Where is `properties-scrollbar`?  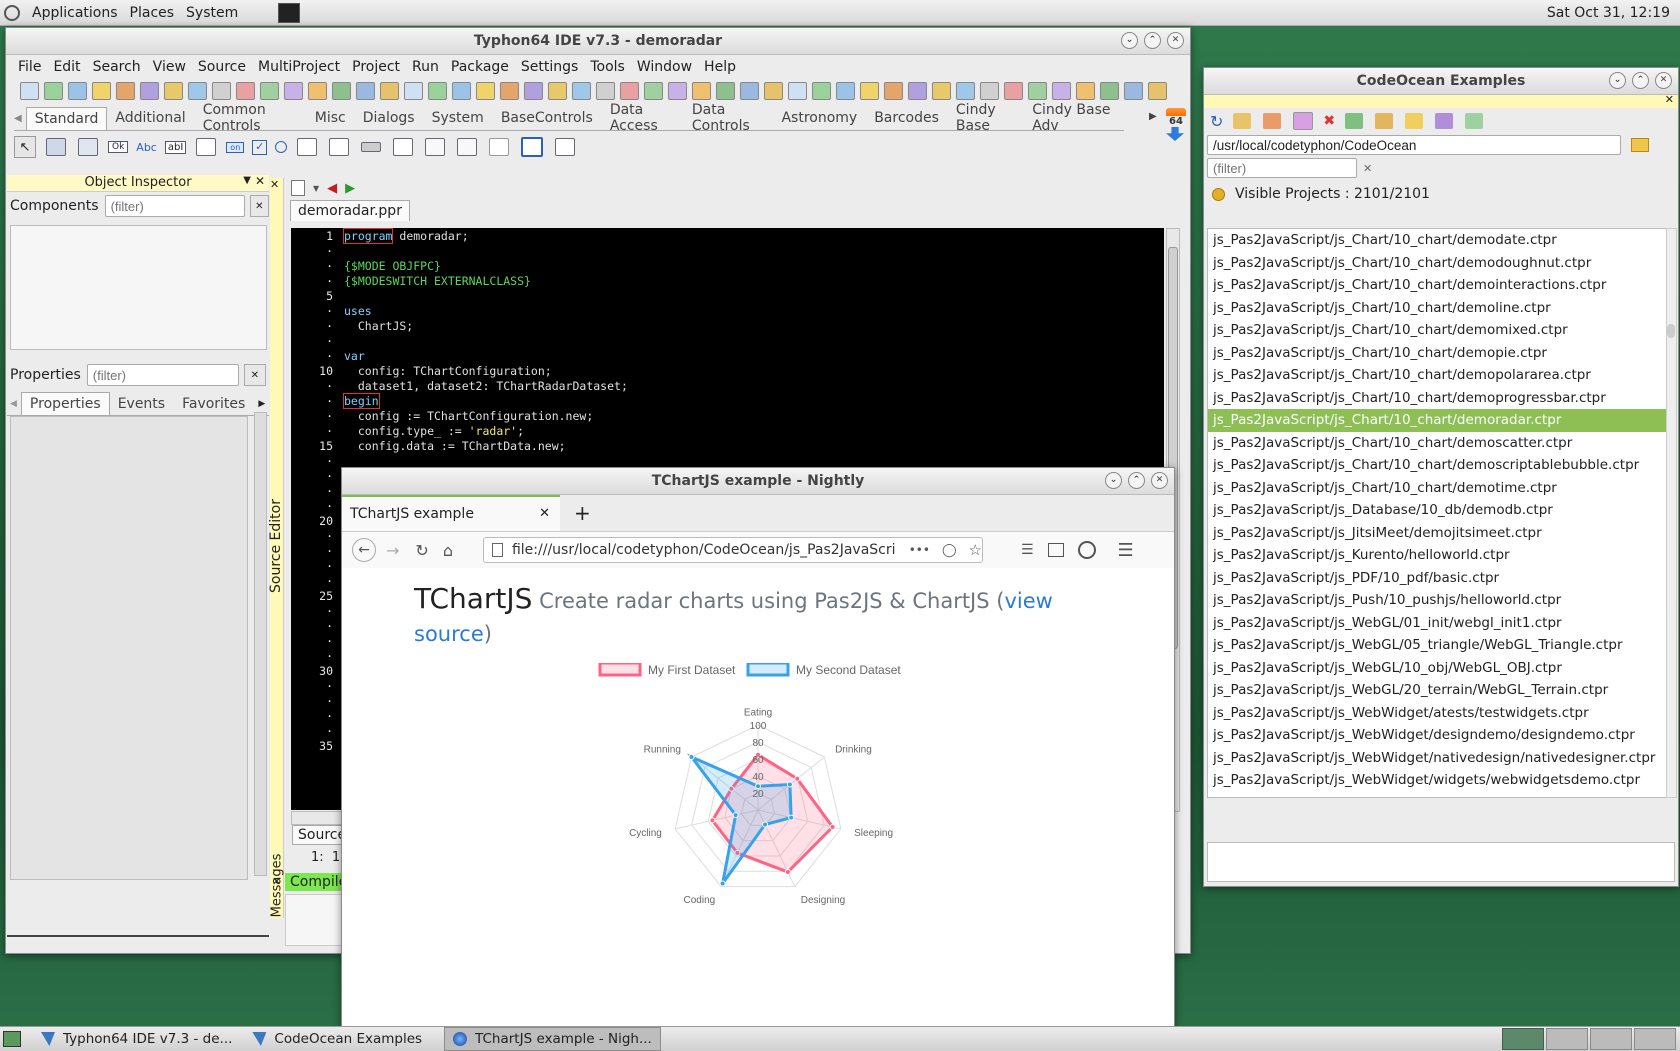 properties-scrollbar is located at coordinates (260, 644).